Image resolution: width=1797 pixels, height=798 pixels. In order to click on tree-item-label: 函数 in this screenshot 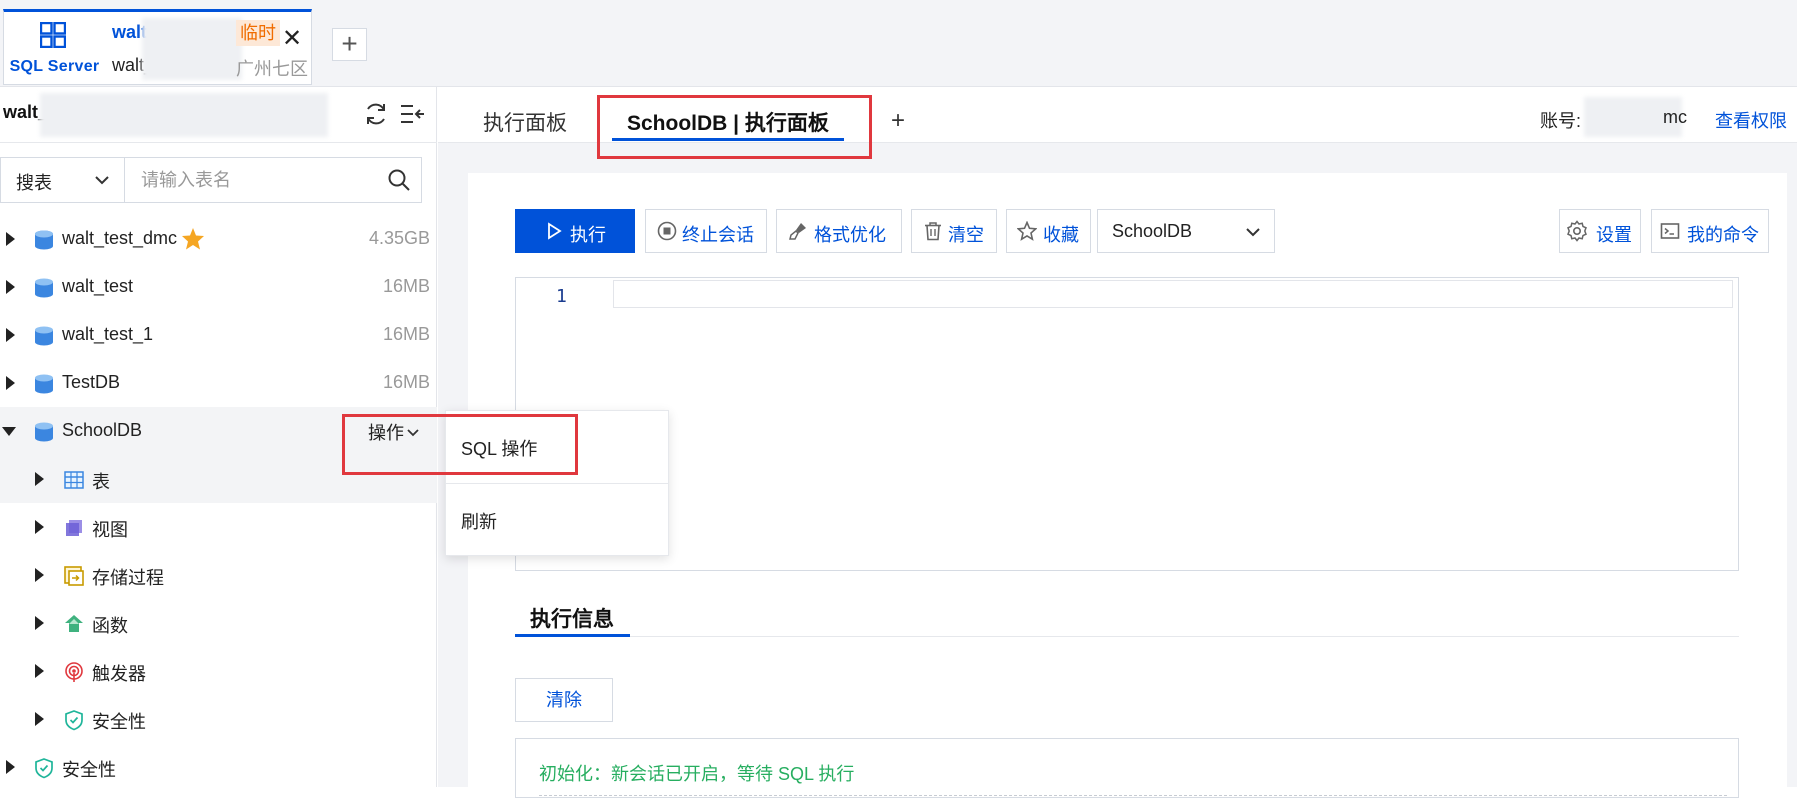, I will do `click(110, 626)`.